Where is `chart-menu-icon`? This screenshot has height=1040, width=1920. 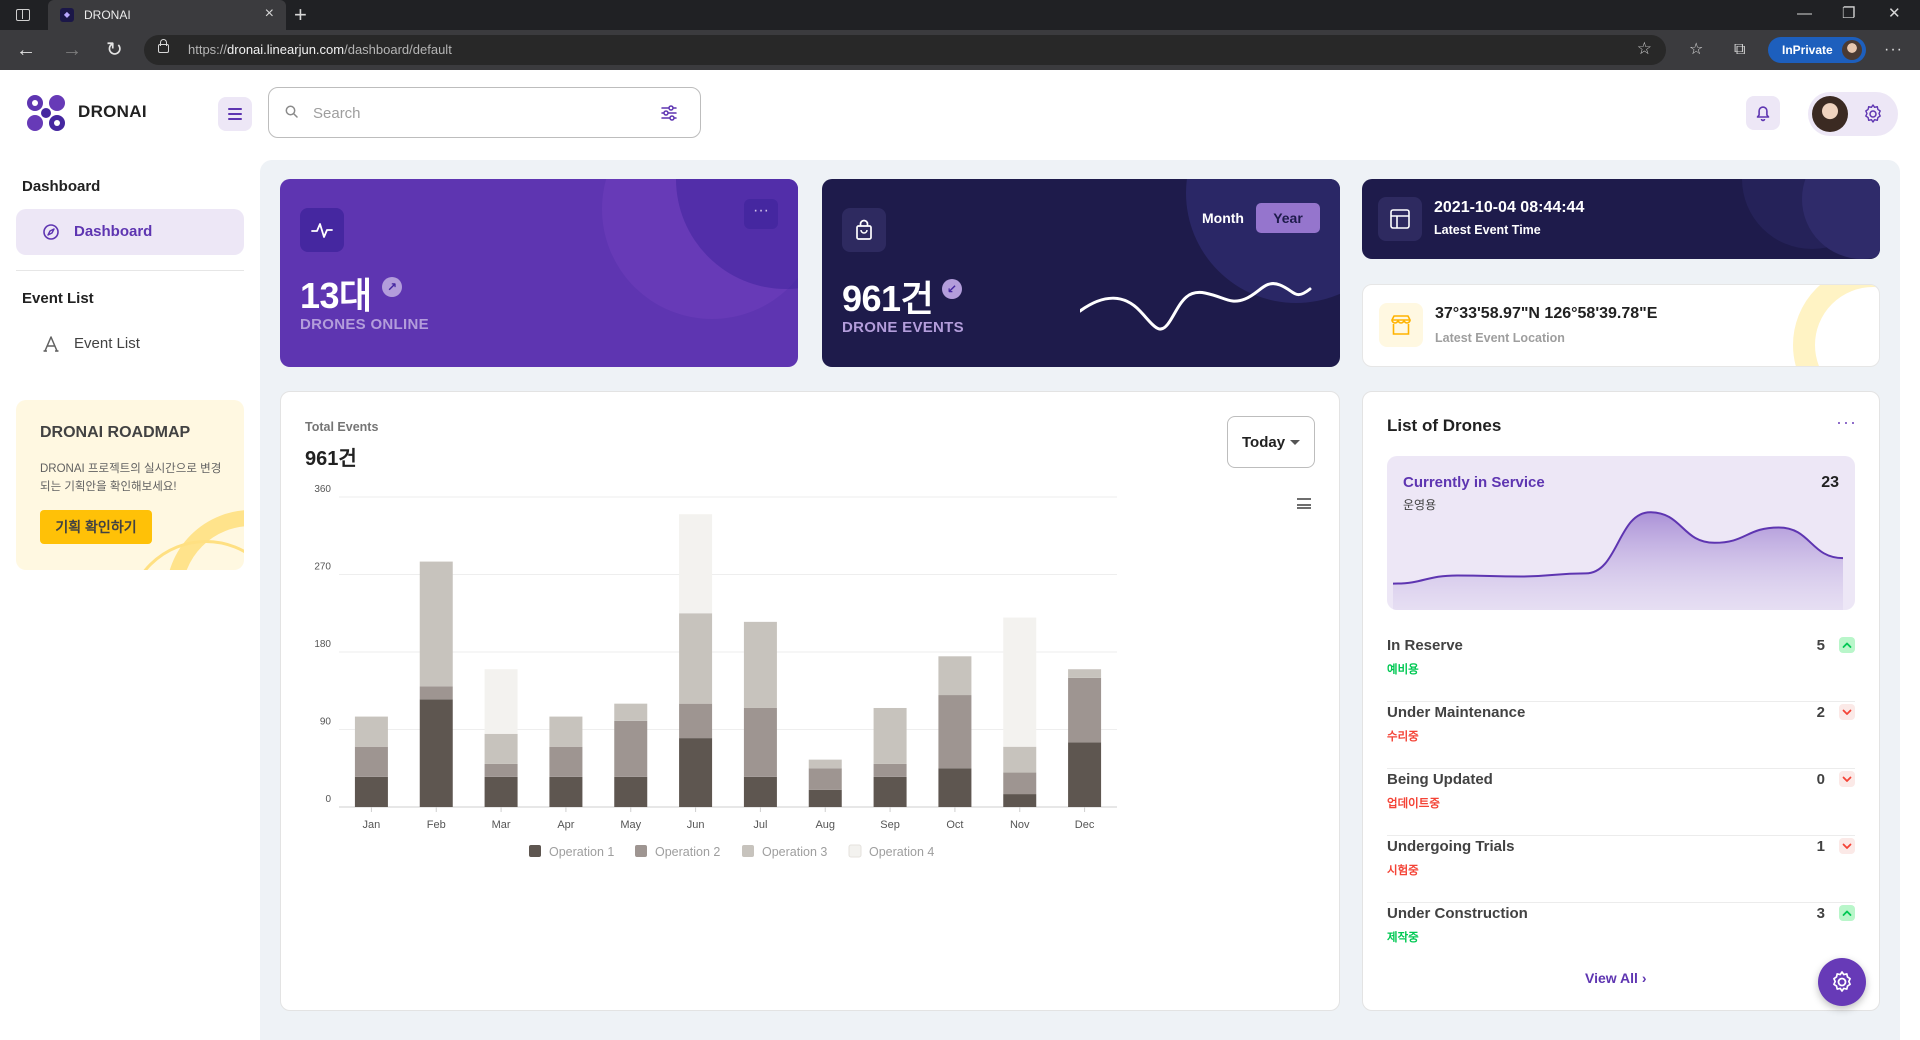
chart-menu-icon is located at coordinates (1304, 503).